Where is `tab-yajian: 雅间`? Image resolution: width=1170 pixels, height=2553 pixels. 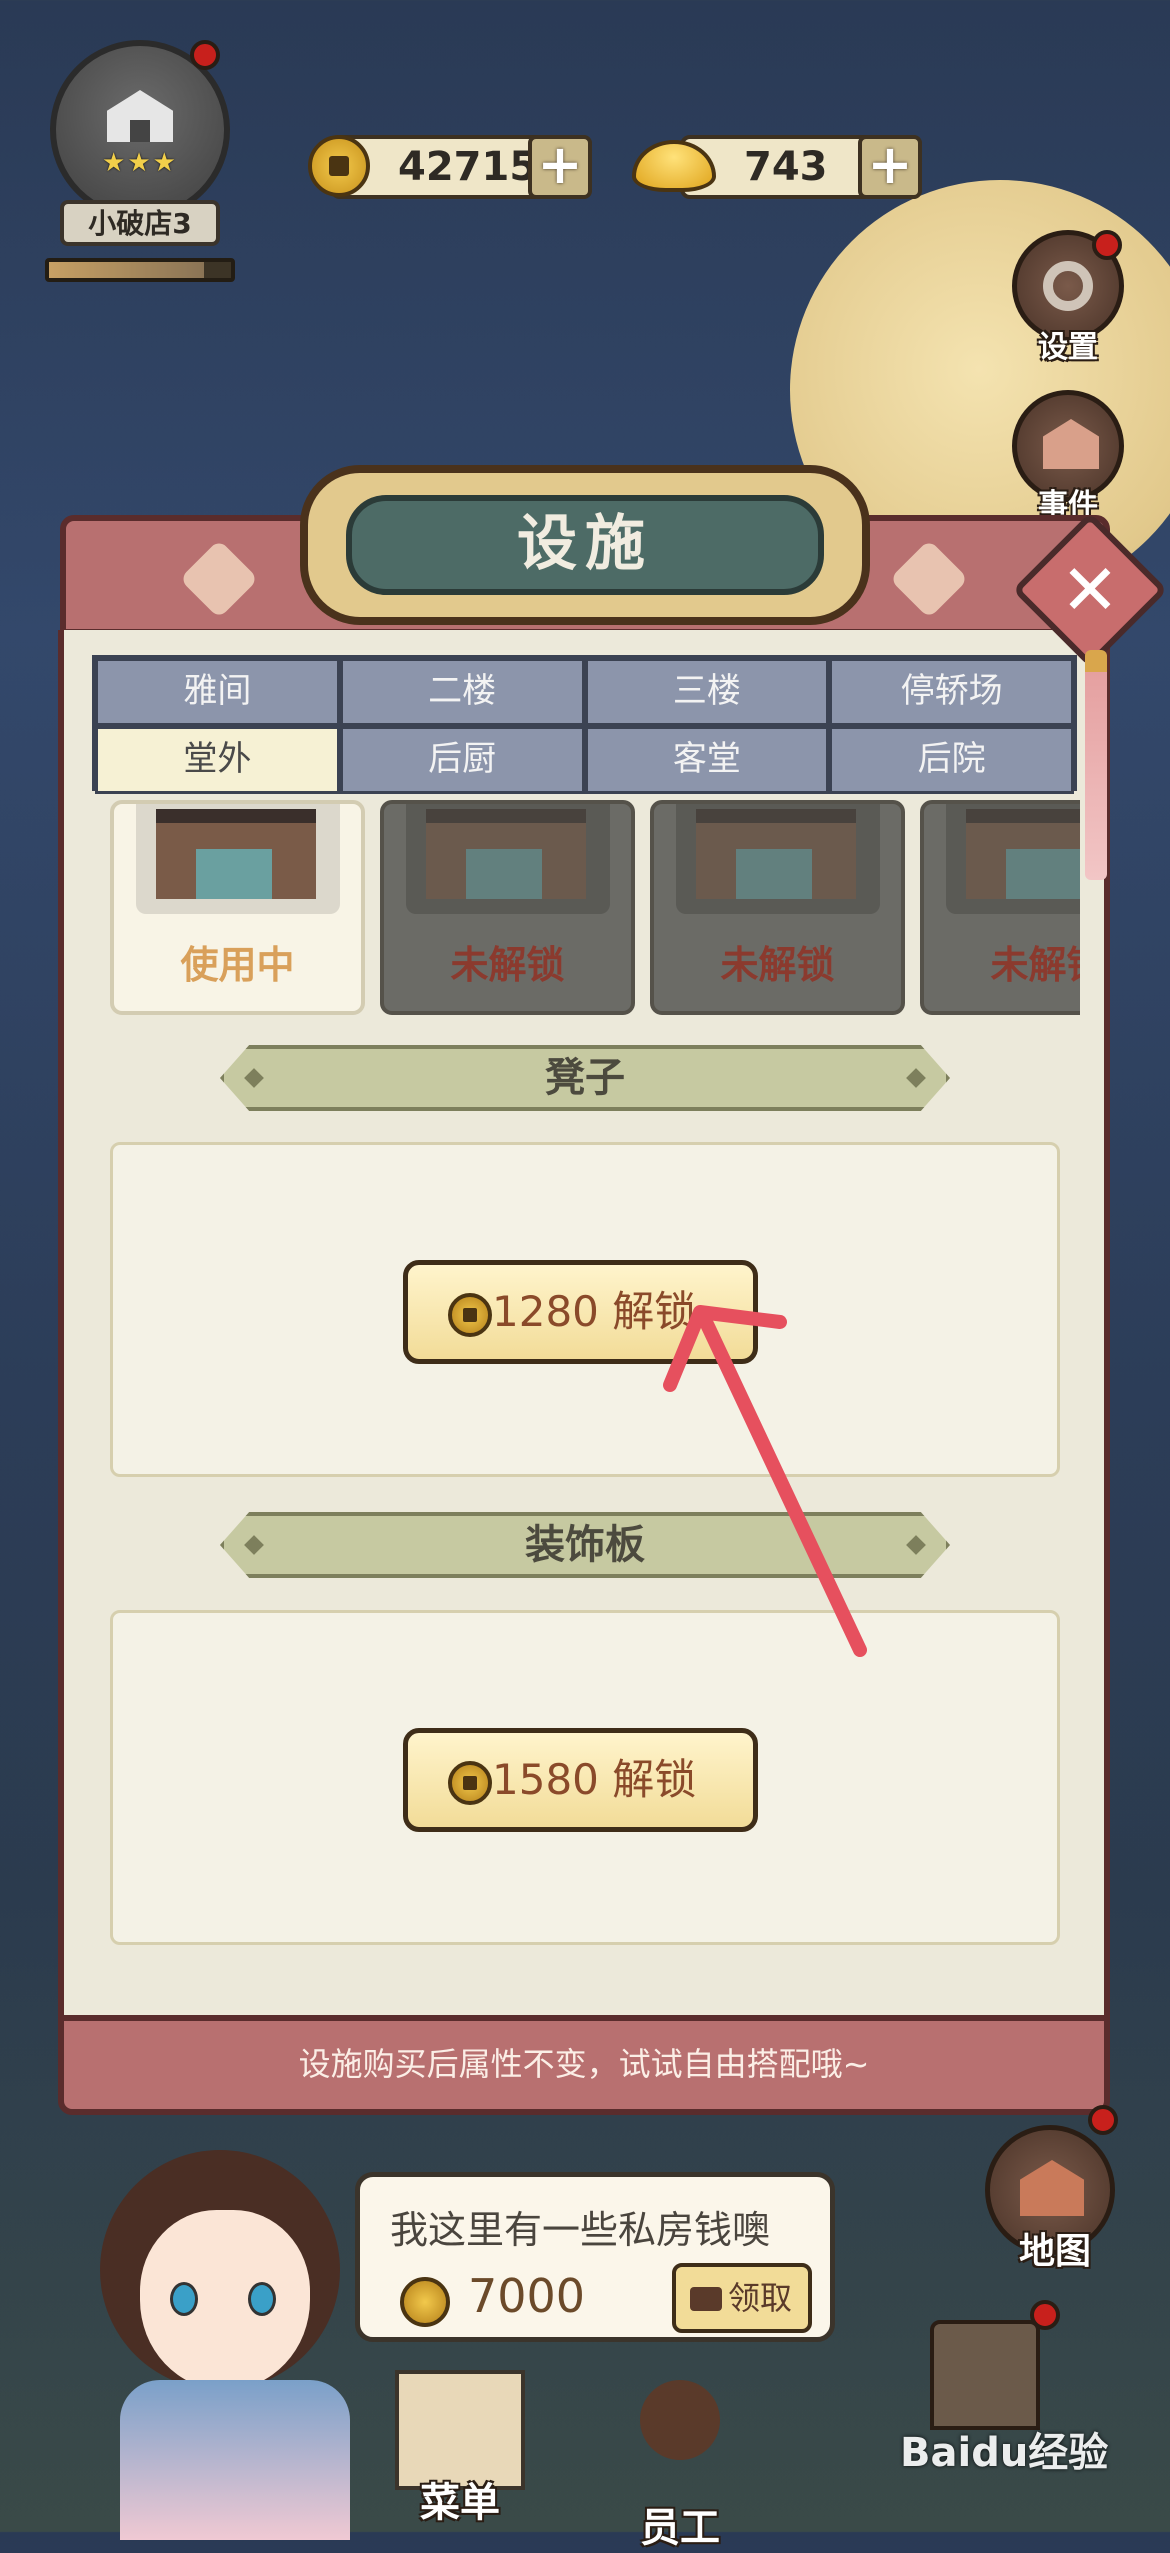 tab-yajian: 雅间 is located at coordinates (217, 692).